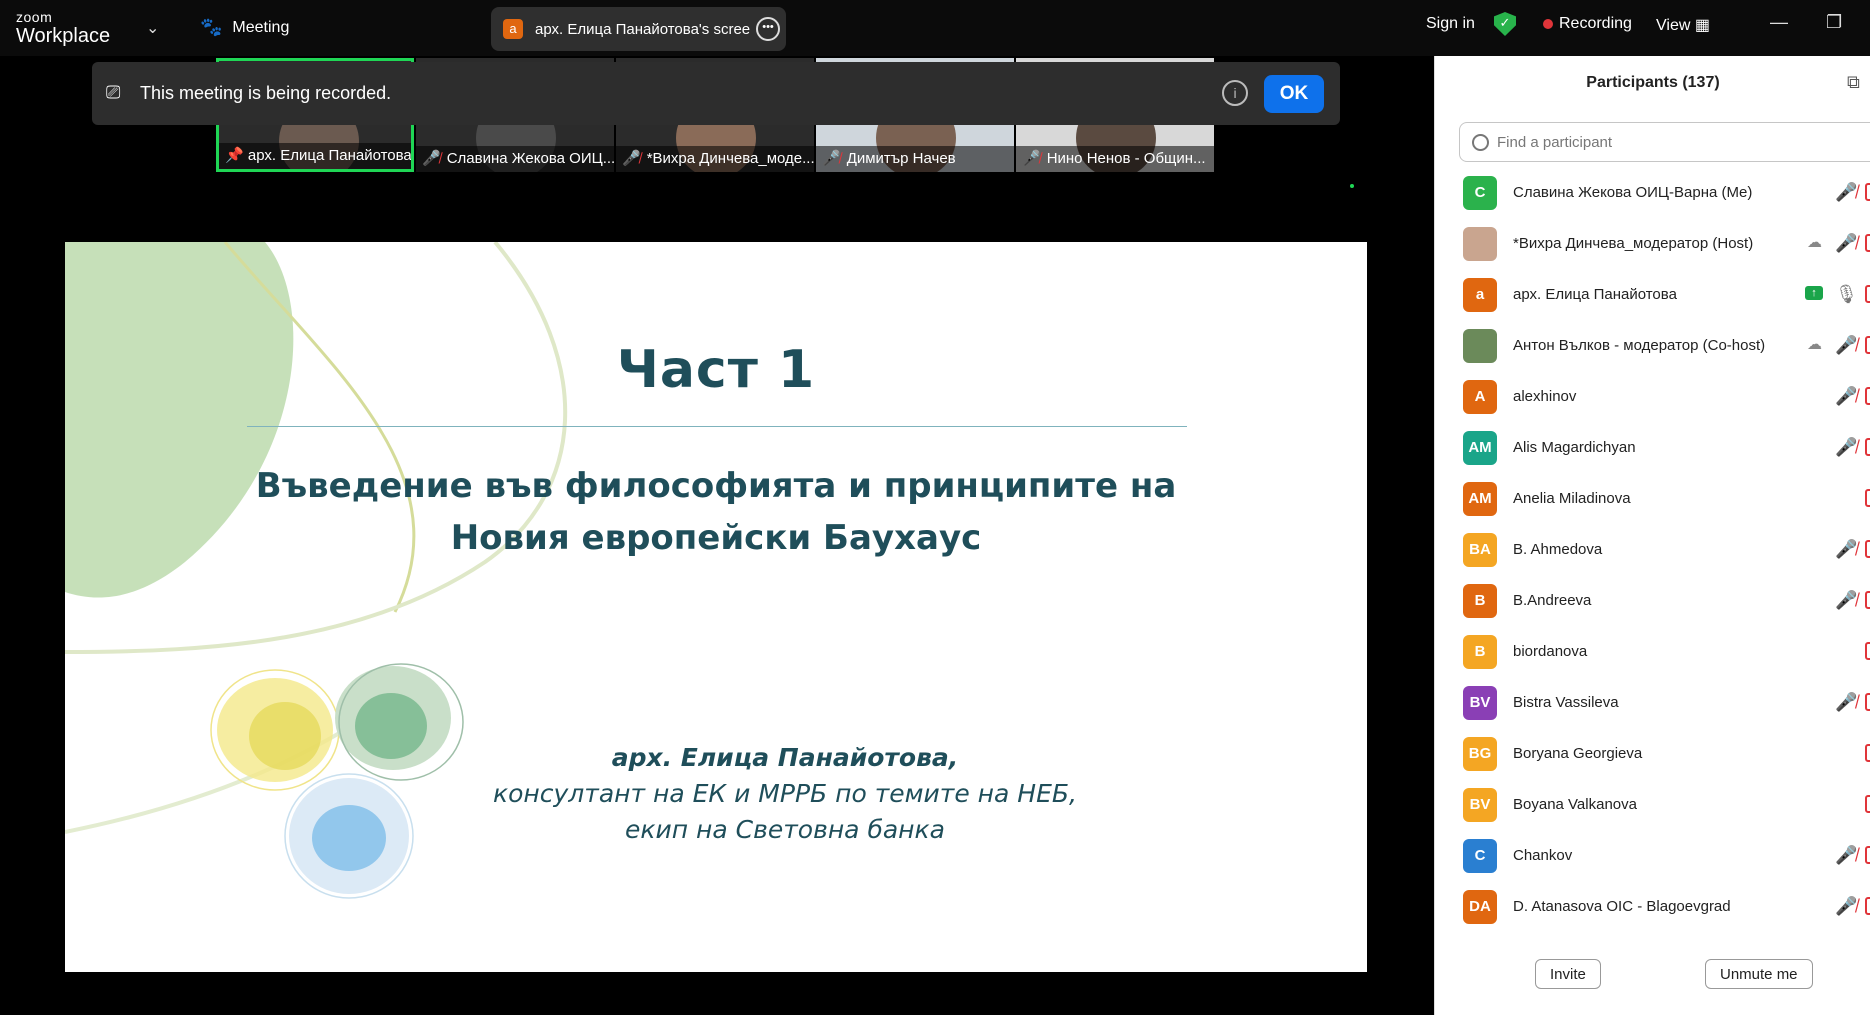  What do you see at coordinates (1554, 142) in the screenshot?
I see `search-input: Find a participant` at bounding box center [1554, 142].